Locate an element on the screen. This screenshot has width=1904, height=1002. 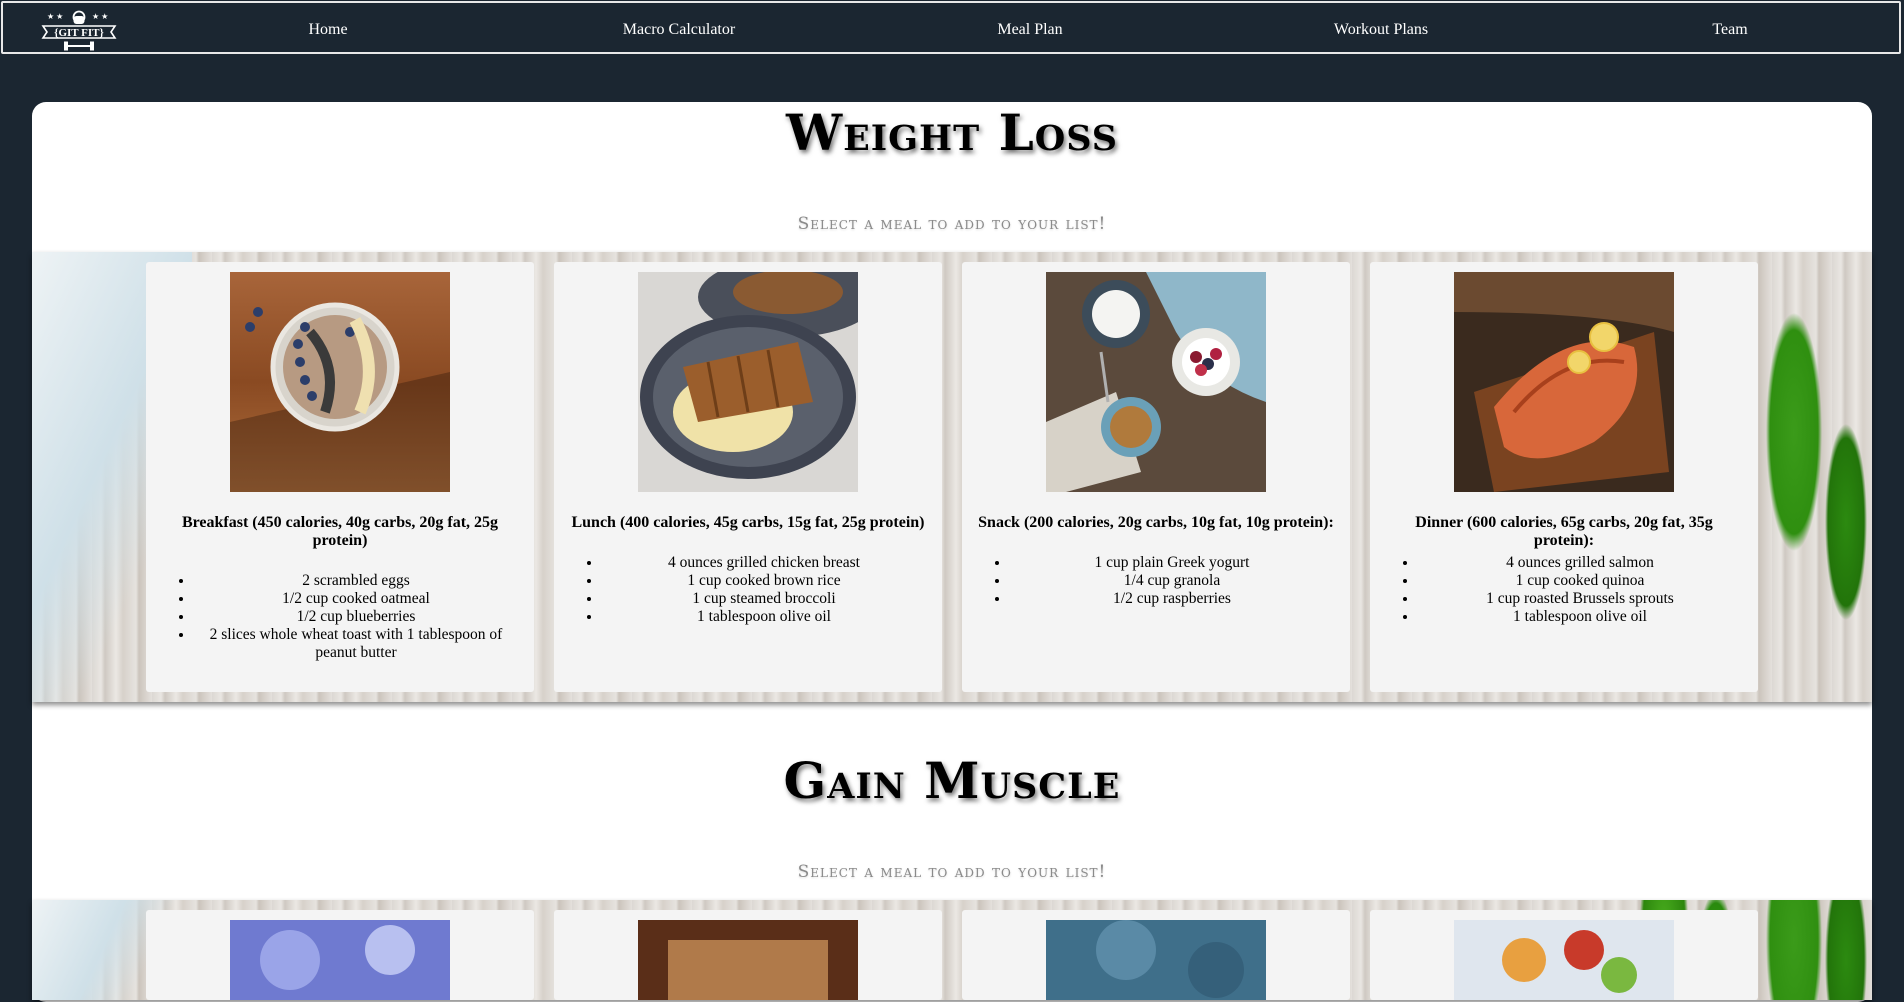
git-fit-logo: ★ ★ ★ ★ {GIT FIT} is located at coordinates (79, 29).